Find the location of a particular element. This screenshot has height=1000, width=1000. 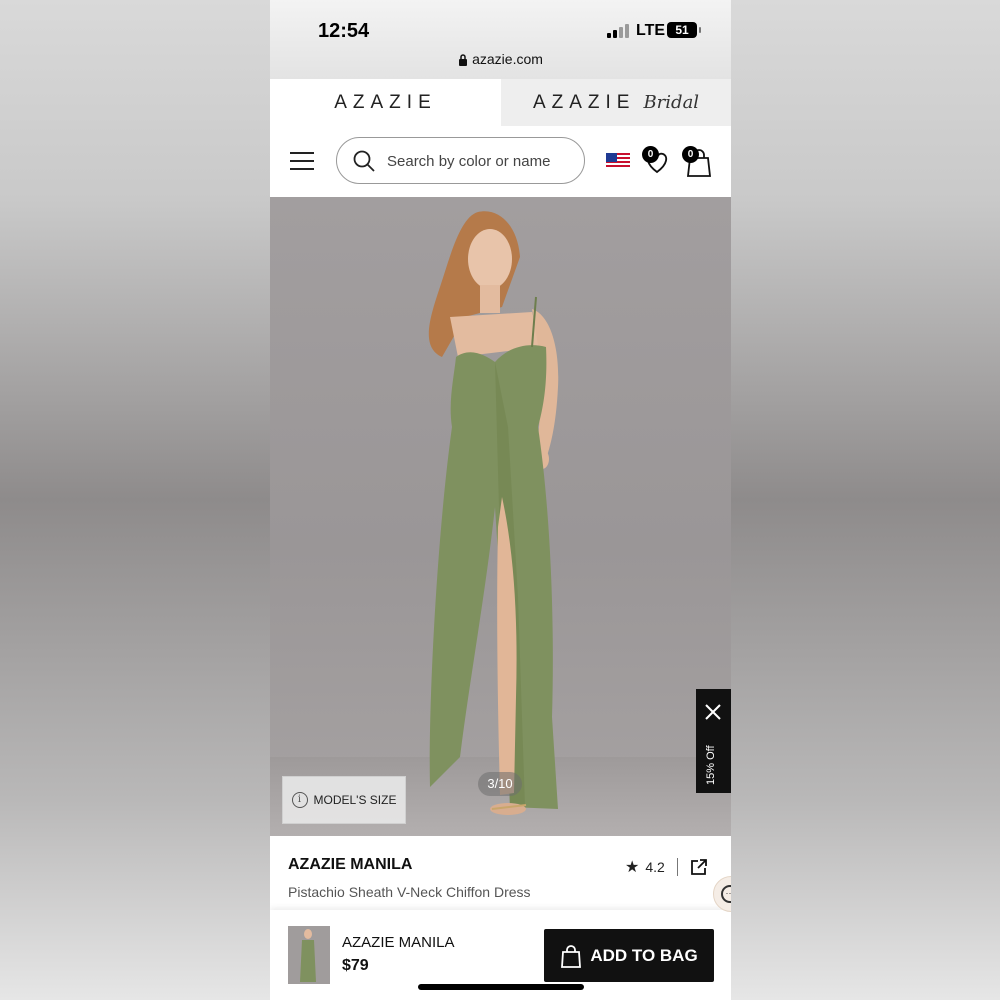

product-thumbnail is located at coordinates (309, 955).